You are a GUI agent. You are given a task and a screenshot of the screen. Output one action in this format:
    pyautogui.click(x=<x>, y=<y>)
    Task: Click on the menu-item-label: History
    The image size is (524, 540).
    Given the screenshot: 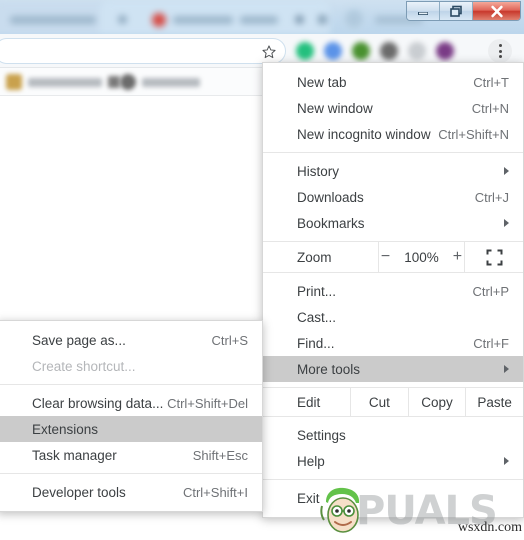 What is the action you would take?
    pyautogui.click(x=318, y=171)
    